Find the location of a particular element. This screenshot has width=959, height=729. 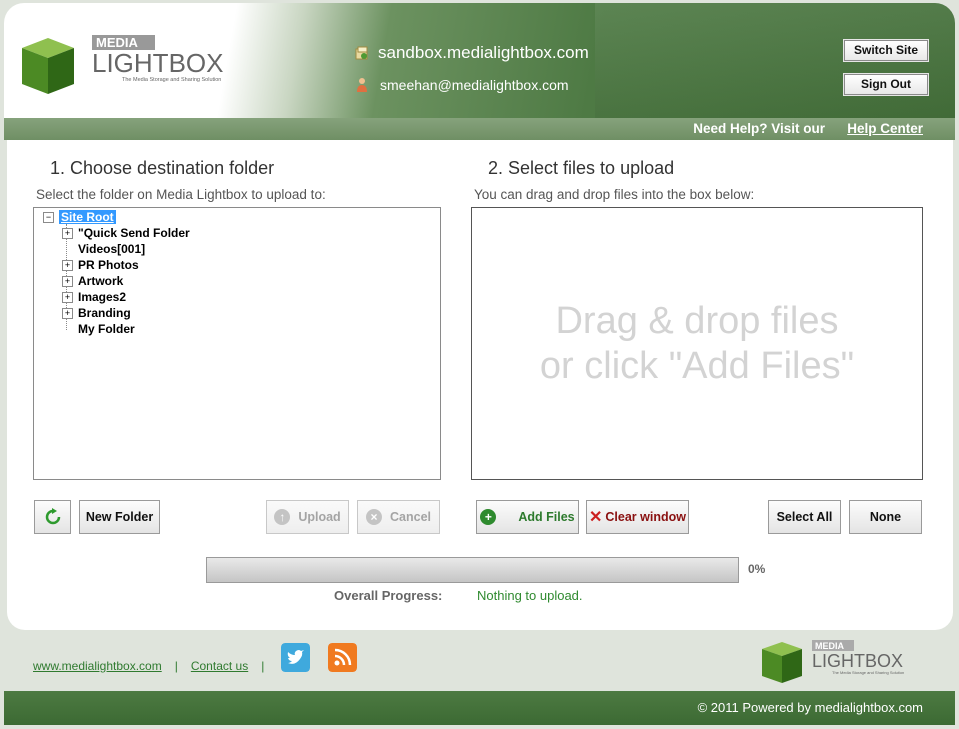

logo-tagline: The Media Storage and Sharing Solution is located at coordinates (171, 80).